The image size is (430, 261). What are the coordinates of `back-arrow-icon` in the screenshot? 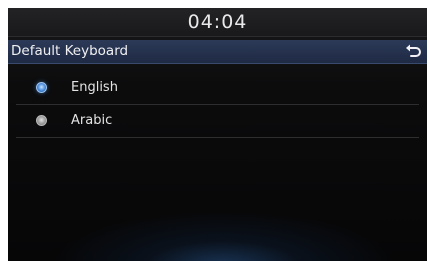 It's located at (413, 50).